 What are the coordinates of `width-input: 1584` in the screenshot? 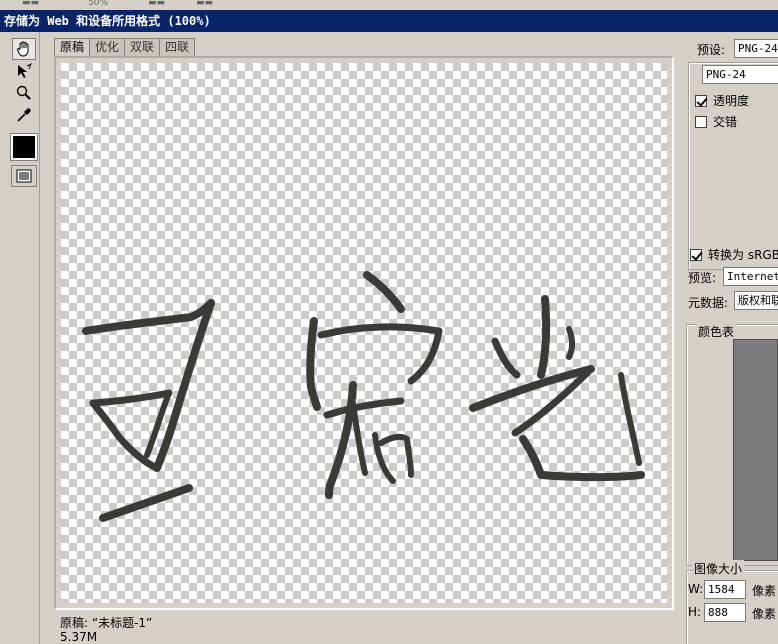 It's located at (725, 589).